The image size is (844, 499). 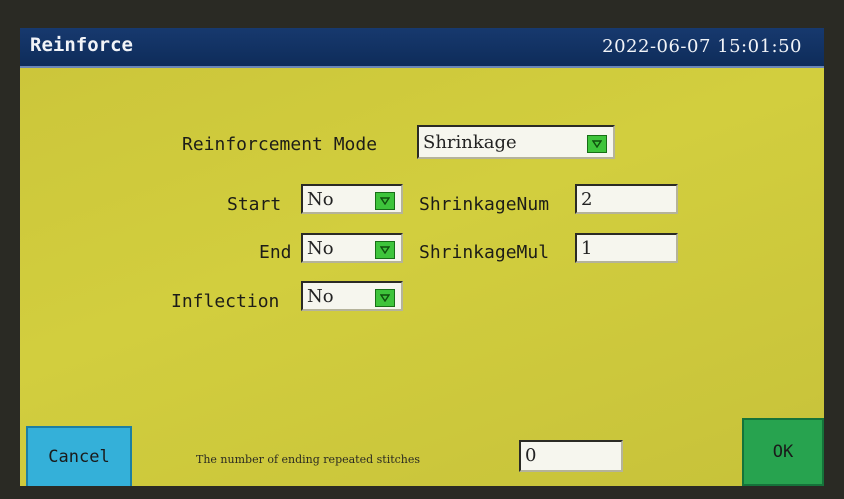 What do you see at coordinates (470, 142) in the screenshot?
I see `reinforcement-mode-value: Shrinkage` at bounding box center [470, 142].